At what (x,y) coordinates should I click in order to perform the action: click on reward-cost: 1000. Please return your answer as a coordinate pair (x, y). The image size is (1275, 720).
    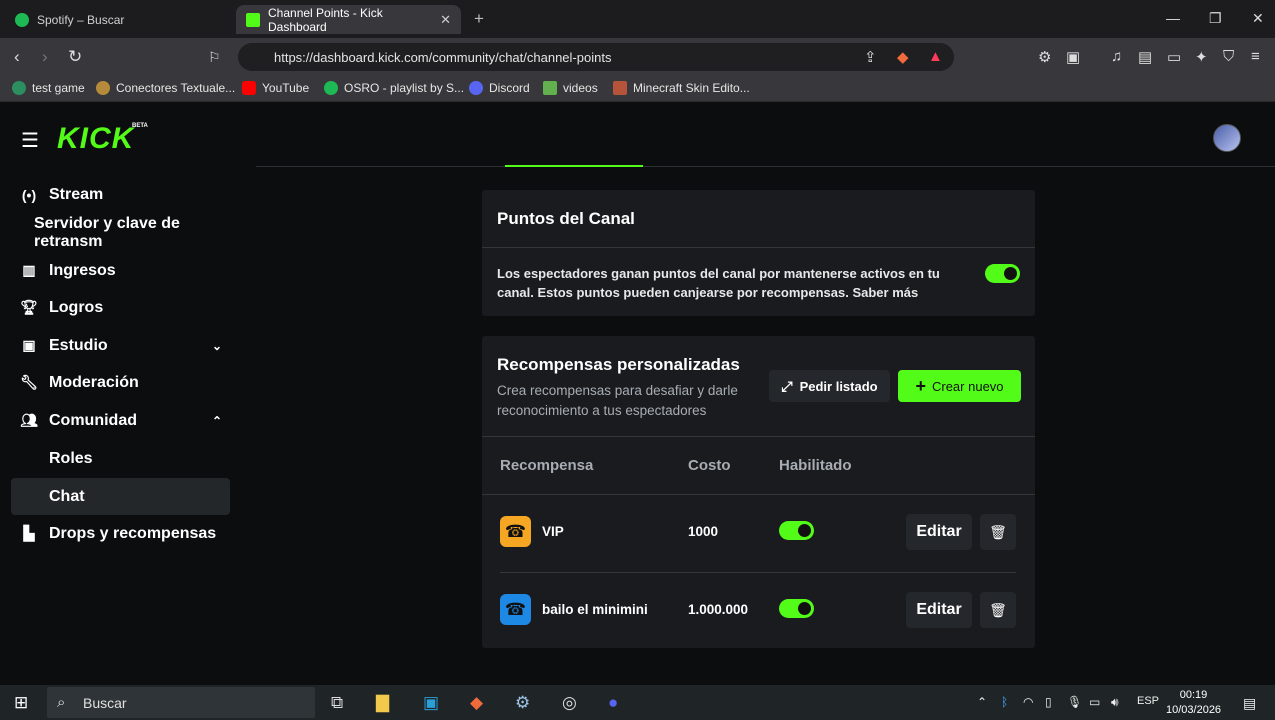
    Looking at the image, I should click on (703, 531).